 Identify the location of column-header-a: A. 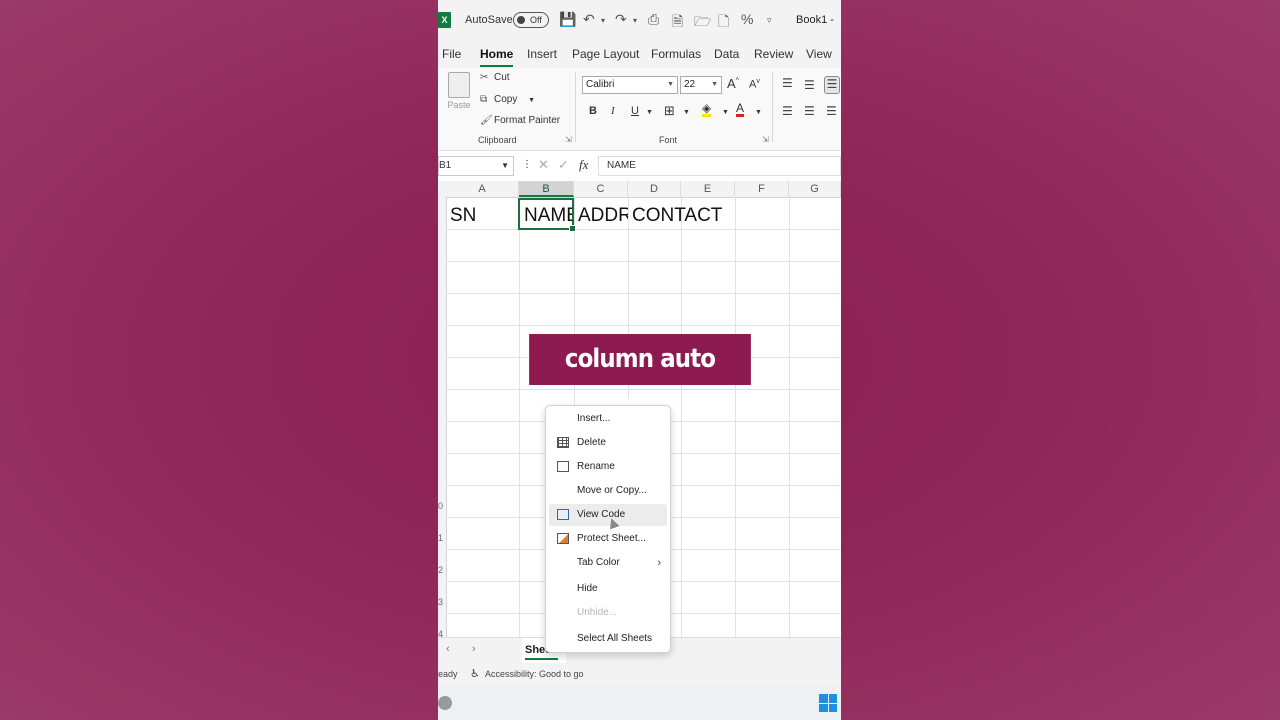
(482, 189).